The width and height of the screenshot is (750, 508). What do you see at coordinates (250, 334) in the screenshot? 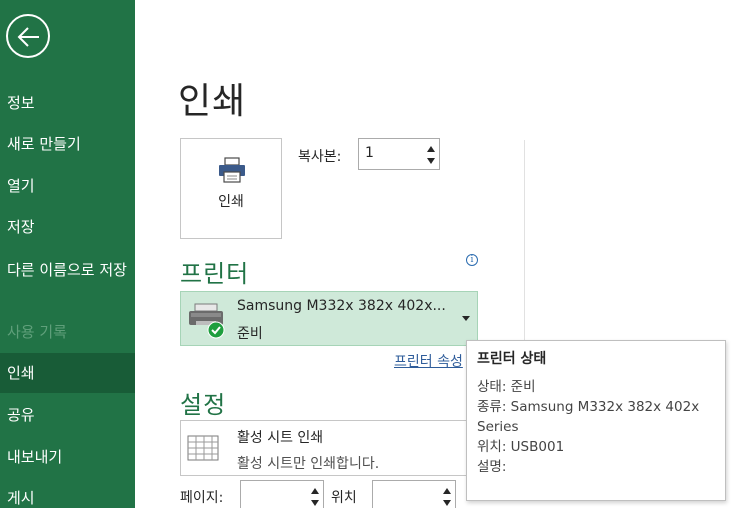
I see `printer-status: 준비` at bounding box center [250, 334].